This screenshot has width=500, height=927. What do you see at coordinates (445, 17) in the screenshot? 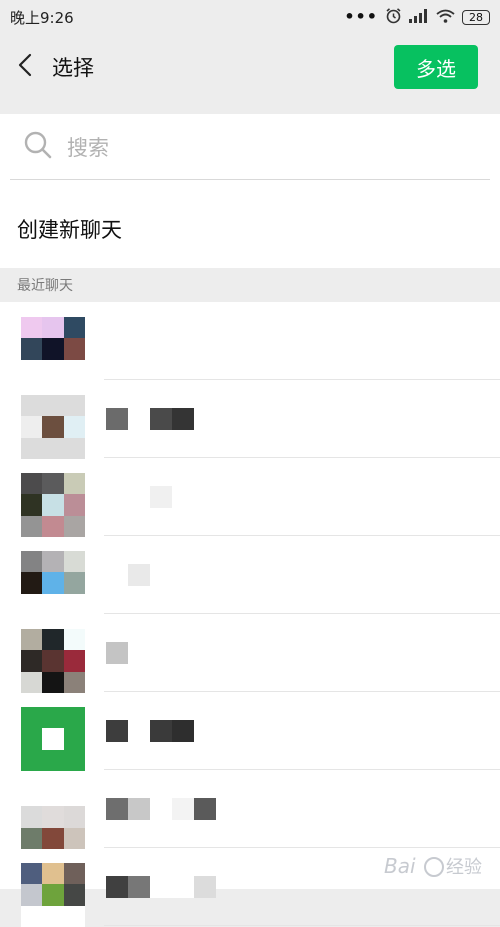
I see `wifi-icon` at bounding box center [445, 17].